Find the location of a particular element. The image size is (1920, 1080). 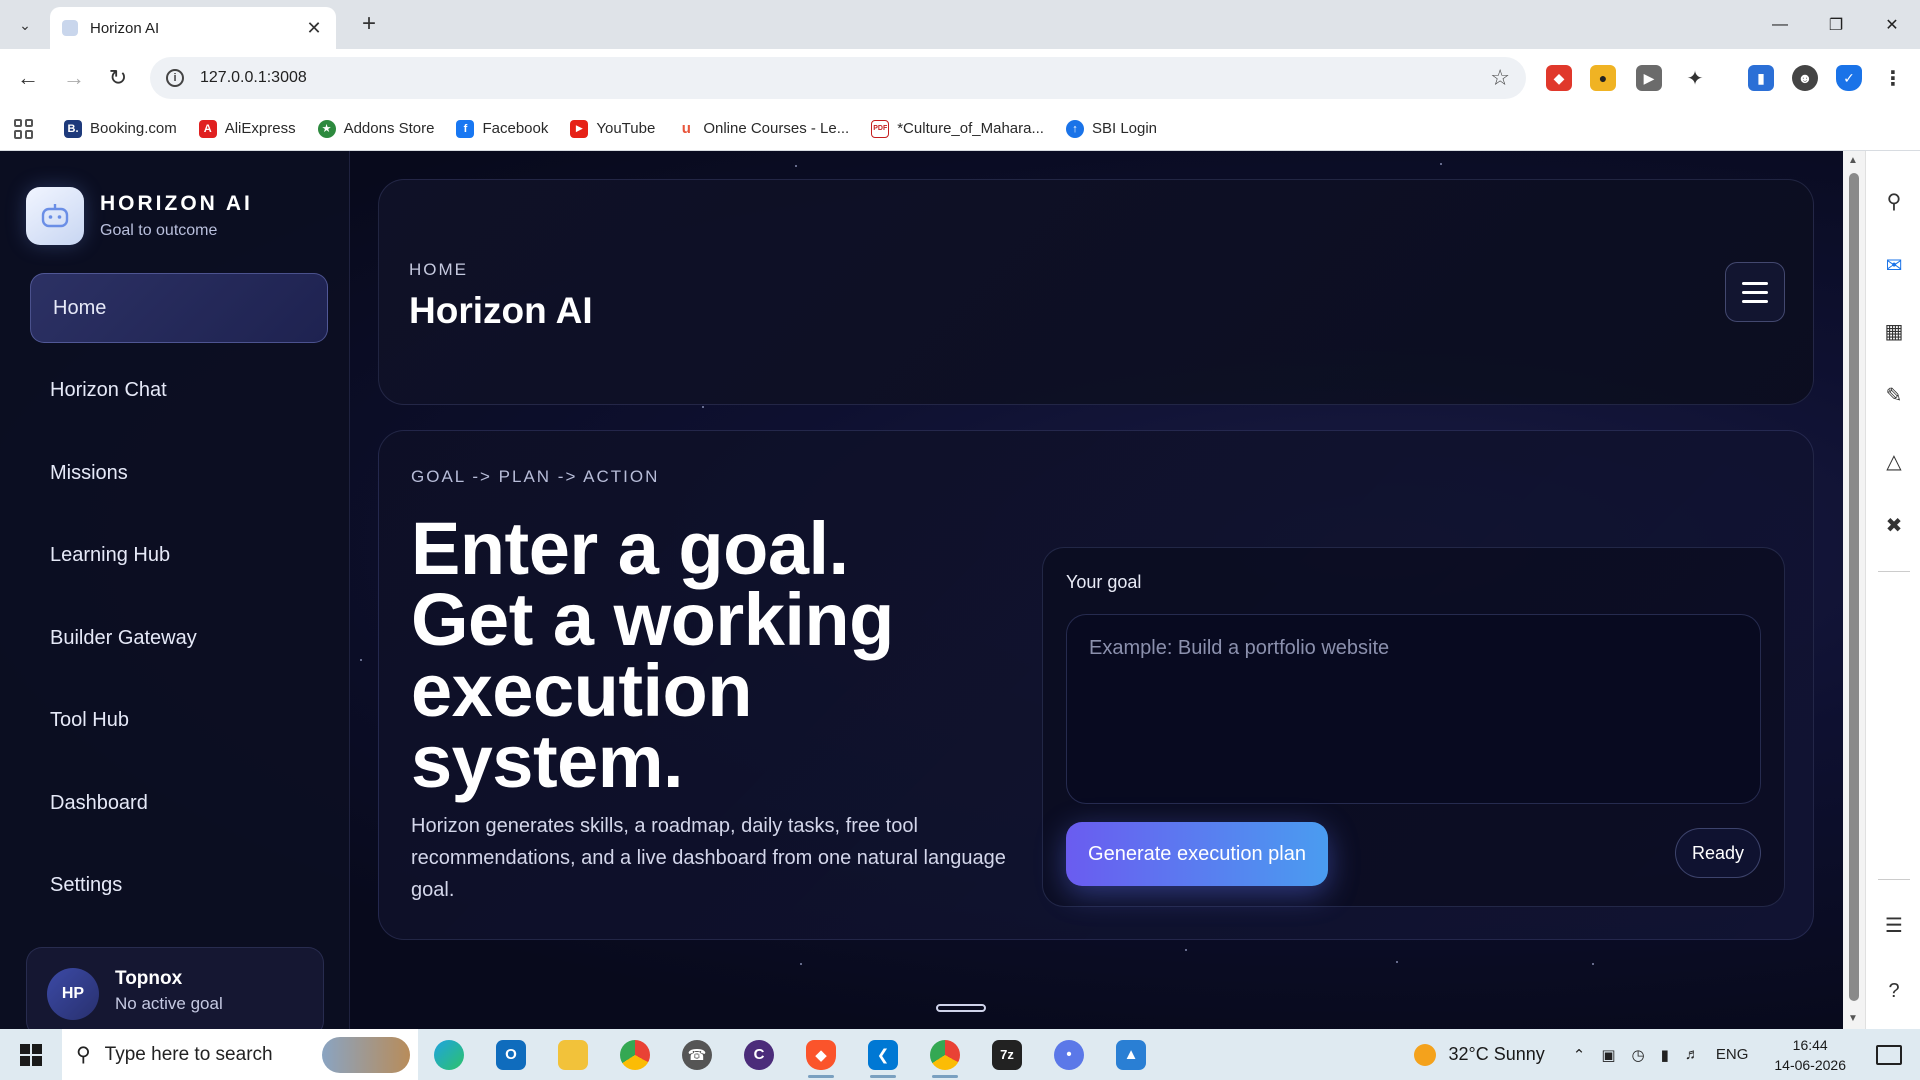

taskbar-outlook: O is located at coordinates (511, 1054).